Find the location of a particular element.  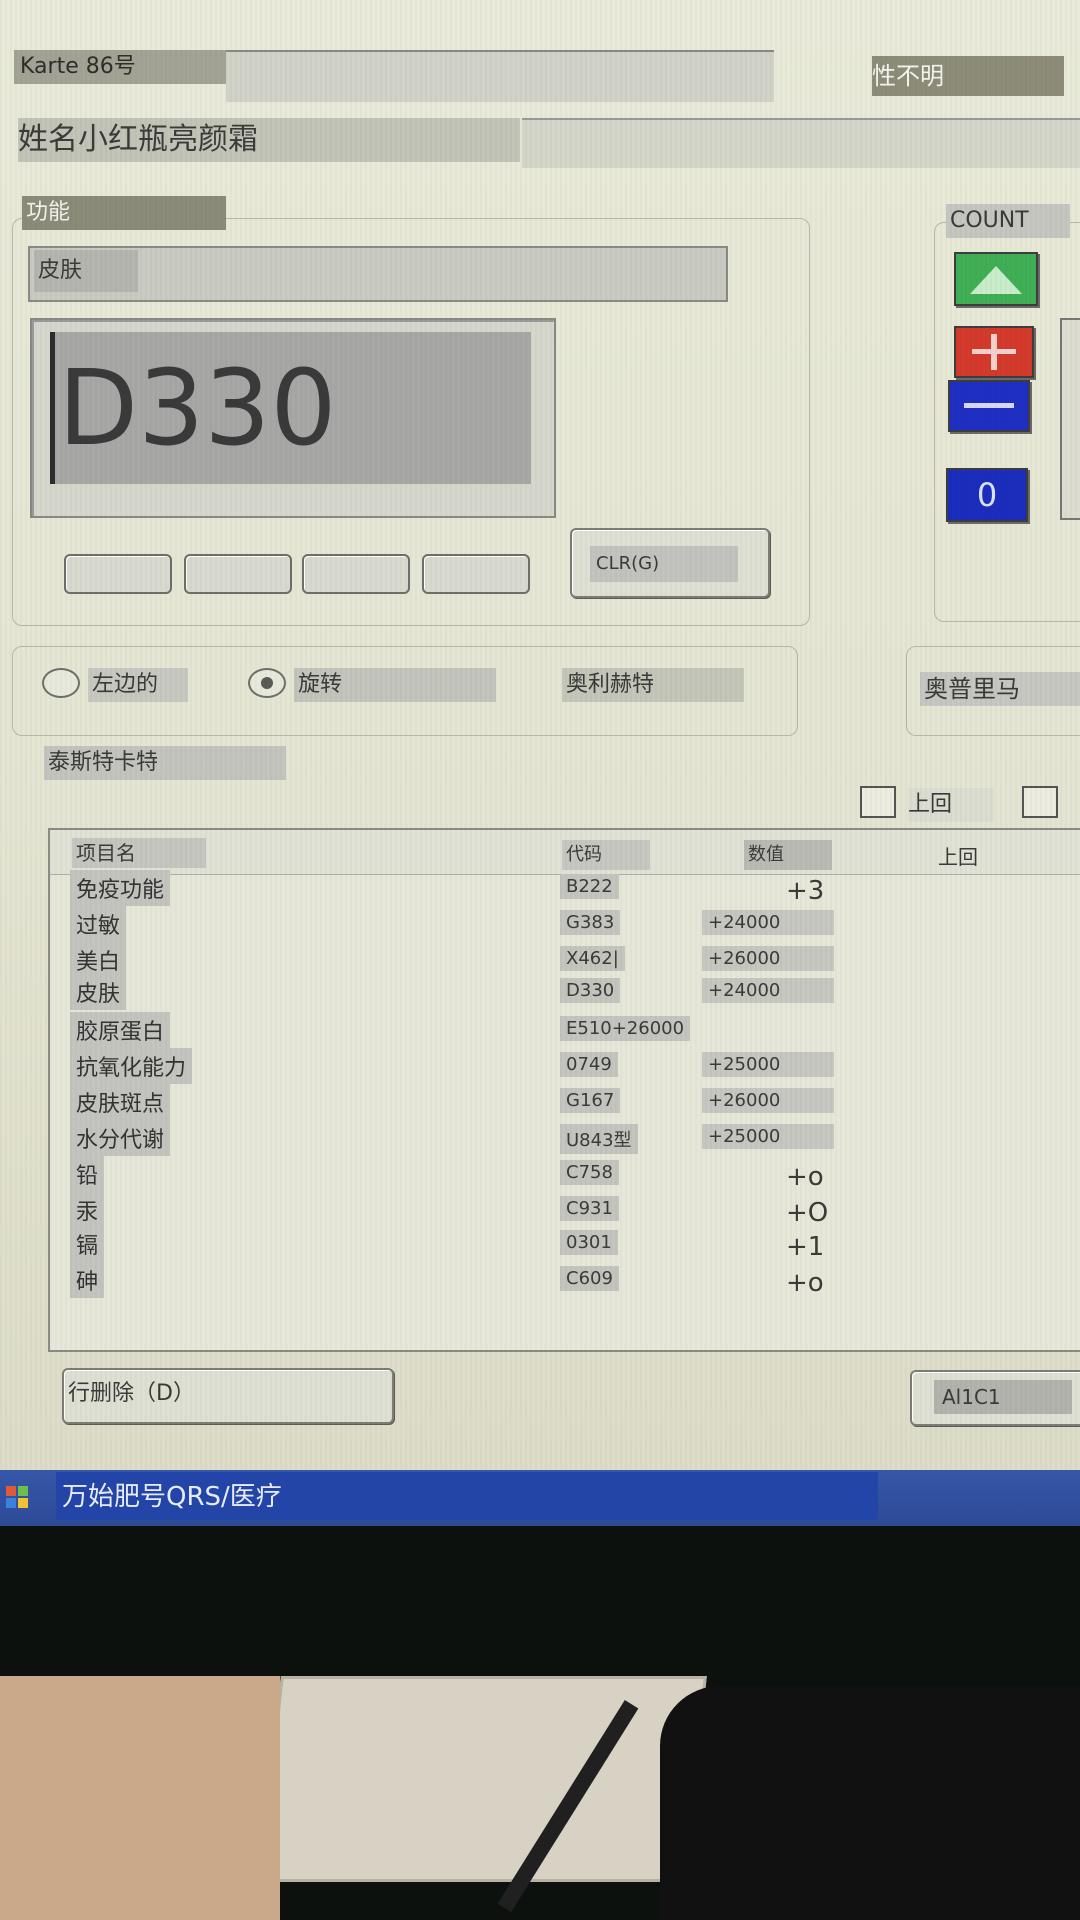

count-zero-button: 0 is located at coordinates (987, 495).